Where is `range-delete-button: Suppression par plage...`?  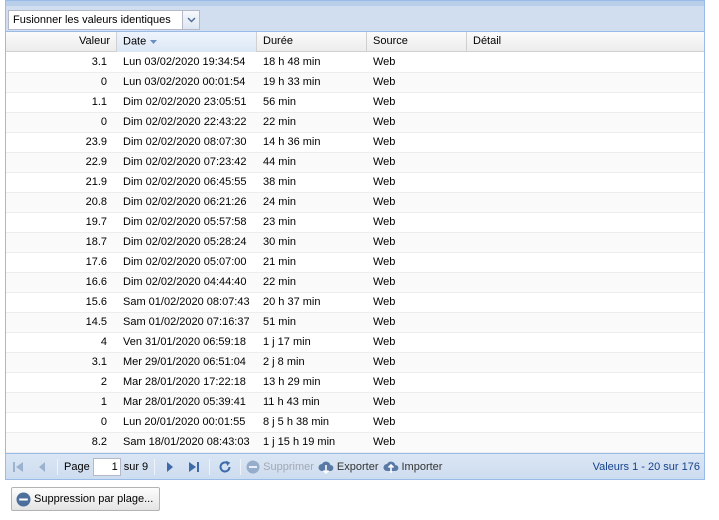
range-delete-button: Suppression par plage... is located at coordinates (86, 499).